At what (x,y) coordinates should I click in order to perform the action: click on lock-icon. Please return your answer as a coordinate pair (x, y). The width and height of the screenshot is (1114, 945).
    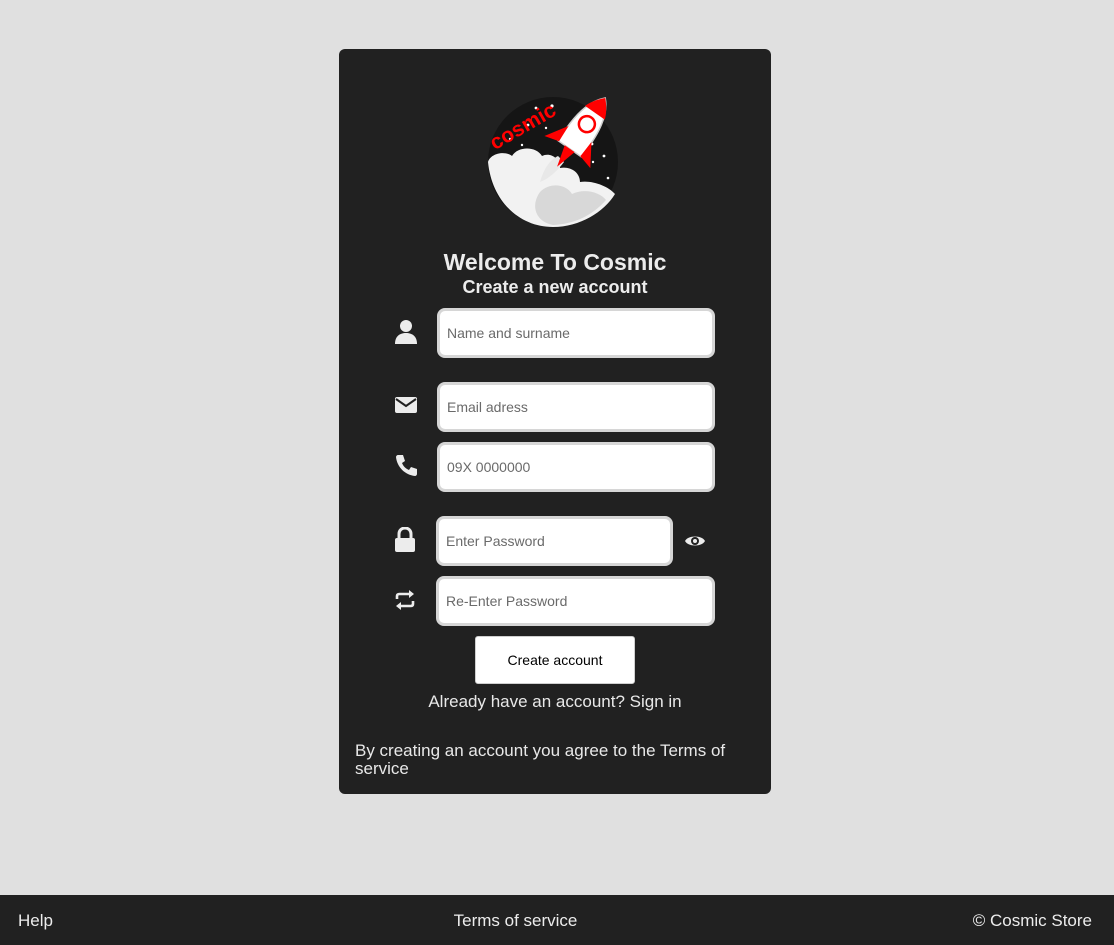
    Looking at the image, I should click on (405, 540).